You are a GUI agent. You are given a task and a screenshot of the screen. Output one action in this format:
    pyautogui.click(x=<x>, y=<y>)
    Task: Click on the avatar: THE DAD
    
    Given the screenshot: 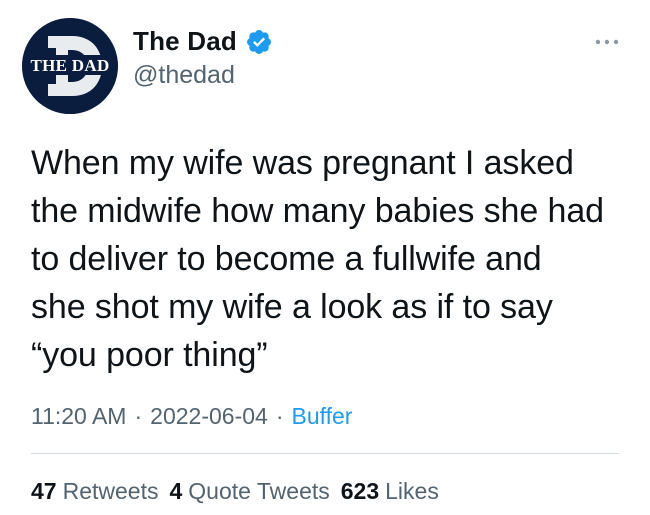 What is the action you would take?
    pyautogui.click(x=70, y=66)
    